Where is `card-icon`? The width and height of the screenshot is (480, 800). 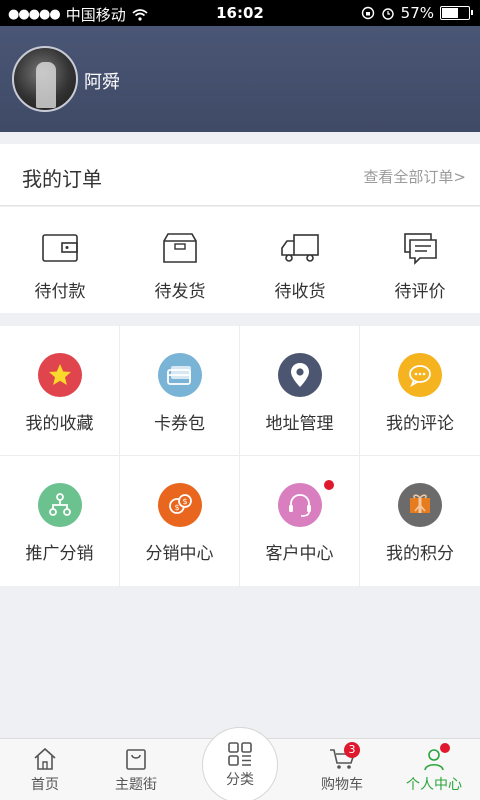
card-icon is located at coordinates (178, 375).